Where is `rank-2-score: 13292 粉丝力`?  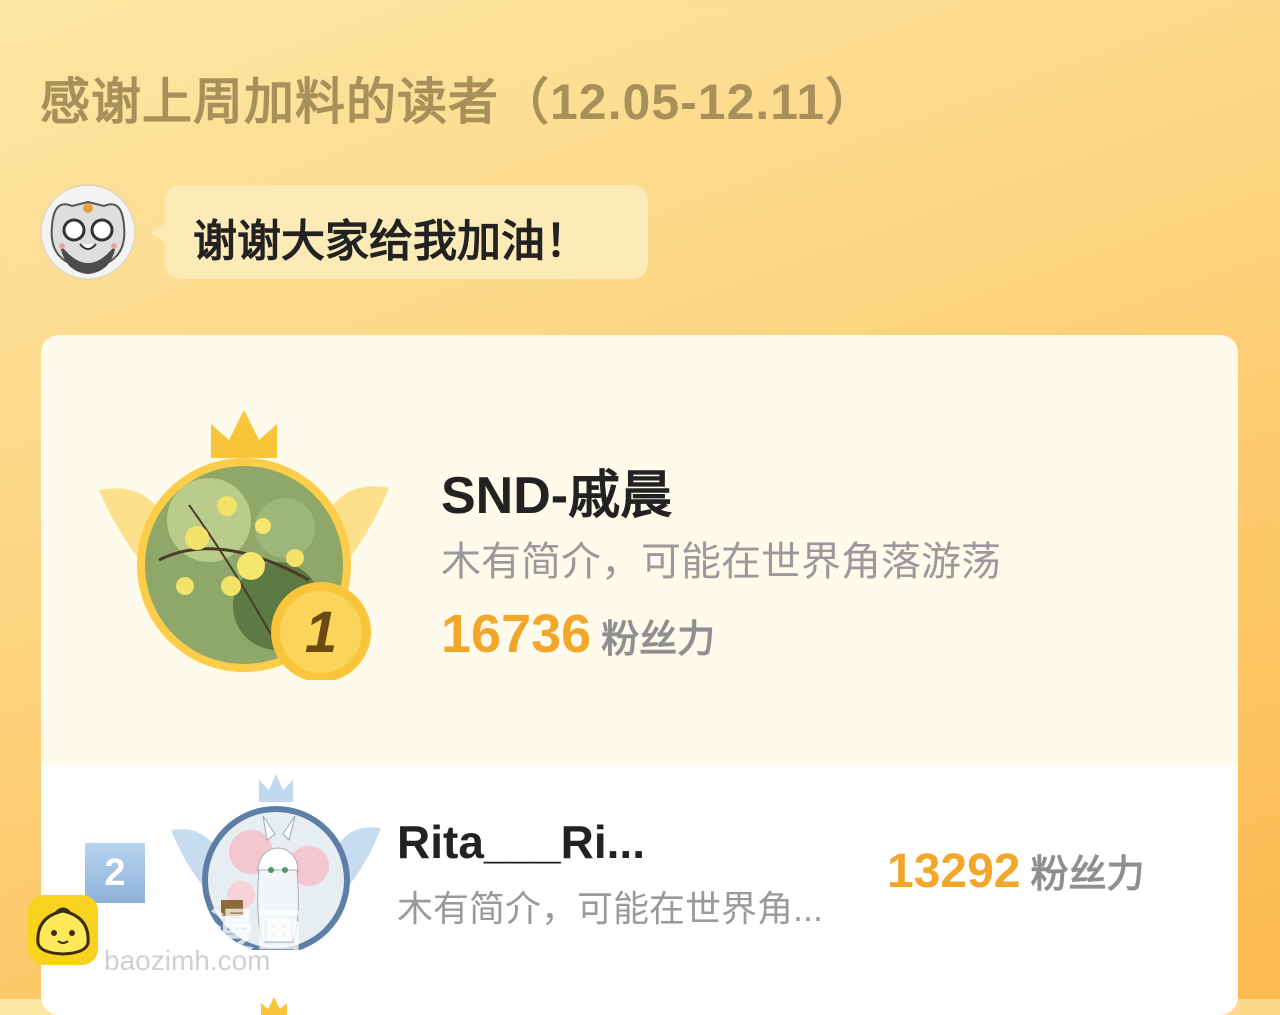 rank-2-score: 13292 粉丝力 is located at coordinates (1016, 871).